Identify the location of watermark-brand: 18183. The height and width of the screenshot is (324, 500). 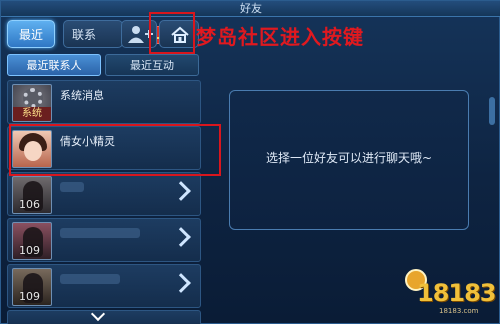
(456, 293).